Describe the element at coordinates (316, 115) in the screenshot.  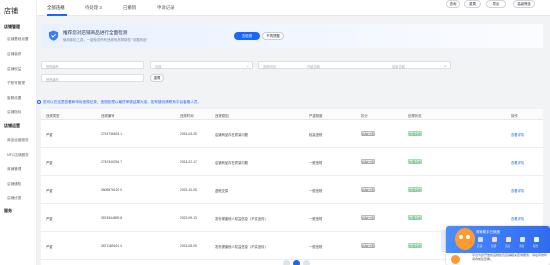
I see `col-level: 严重程度` at that location.